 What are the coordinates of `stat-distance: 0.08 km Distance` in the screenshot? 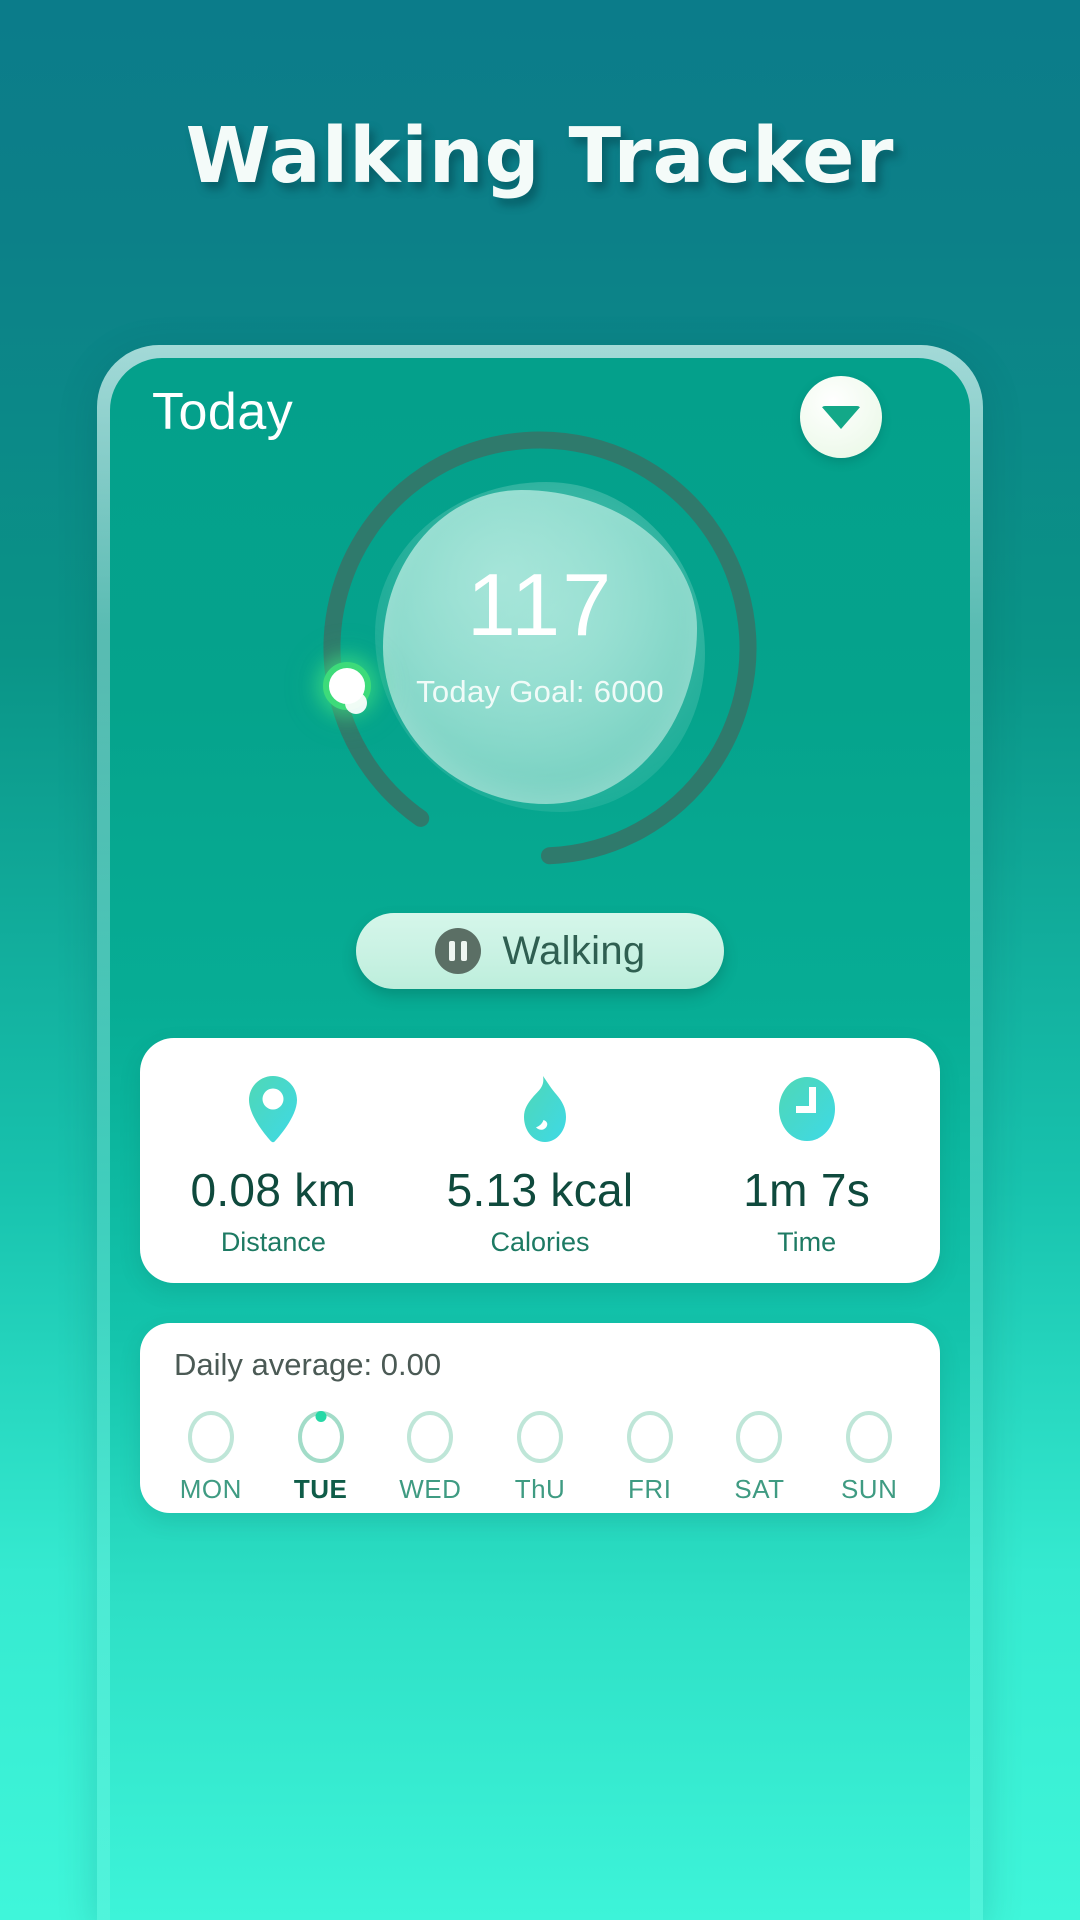 It's located at (273, 1160).